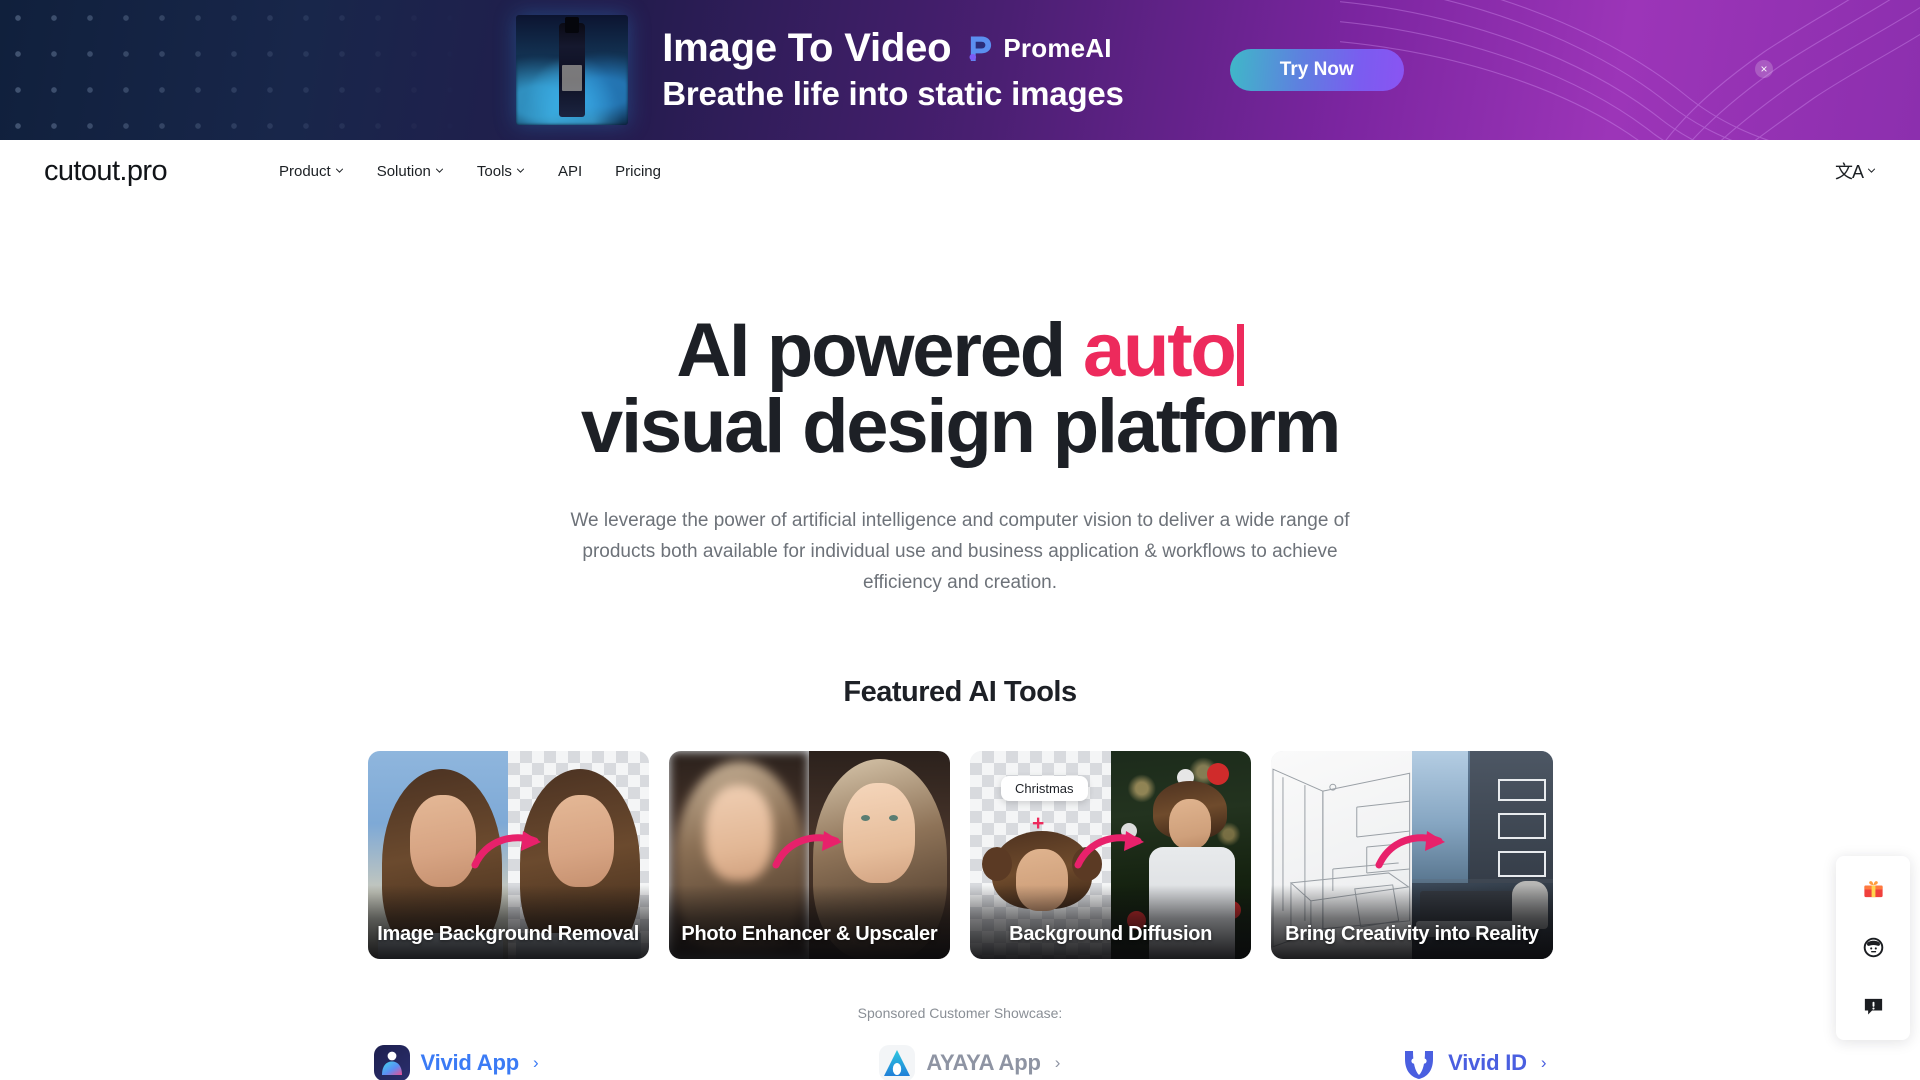 The image size is (1920, 1080). I want to click on tool-card-label: Photo Enhancer & Upscaler, so click(809, 922).